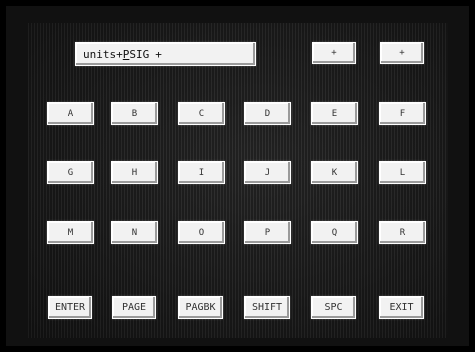 The image size is (475, 352). Describe the element at coordinates (402, 113) in the screenshot. I see `key-f: F` at that location.